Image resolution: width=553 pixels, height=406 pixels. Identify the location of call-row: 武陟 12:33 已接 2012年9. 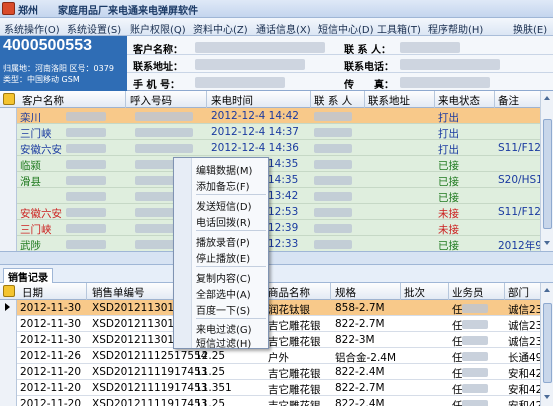
(271, 243).